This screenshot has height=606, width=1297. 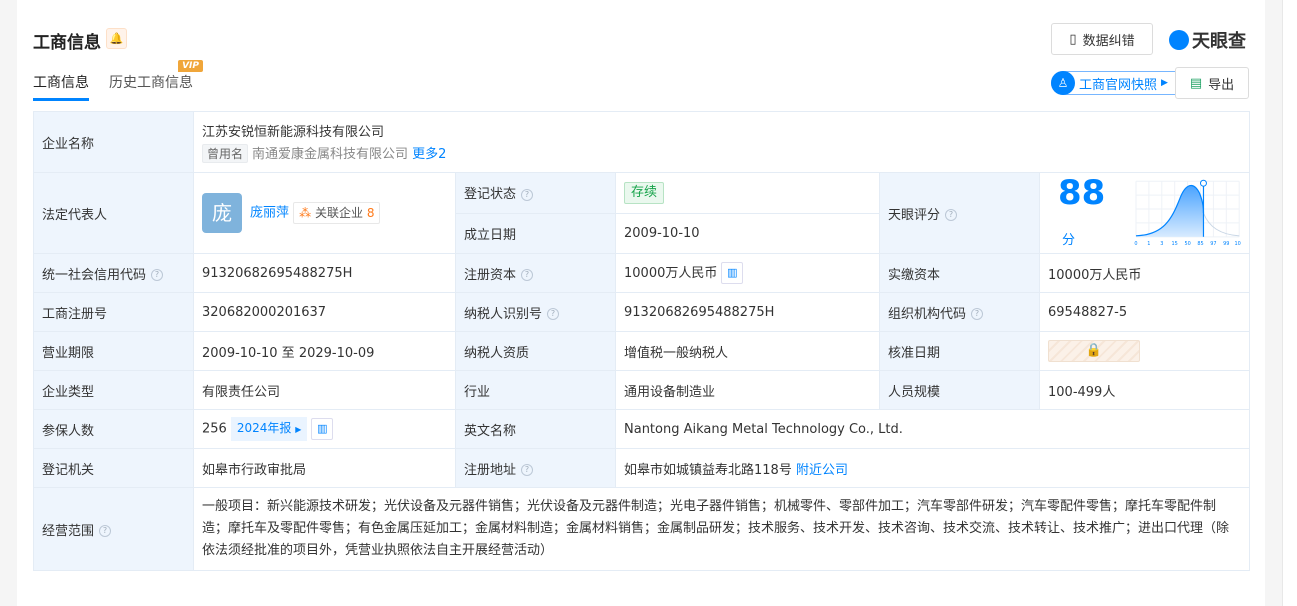 What do you see at coordinates (959, 351) in the screenshot?
I see `label: 核准日期` at bounding box center [959, 351].